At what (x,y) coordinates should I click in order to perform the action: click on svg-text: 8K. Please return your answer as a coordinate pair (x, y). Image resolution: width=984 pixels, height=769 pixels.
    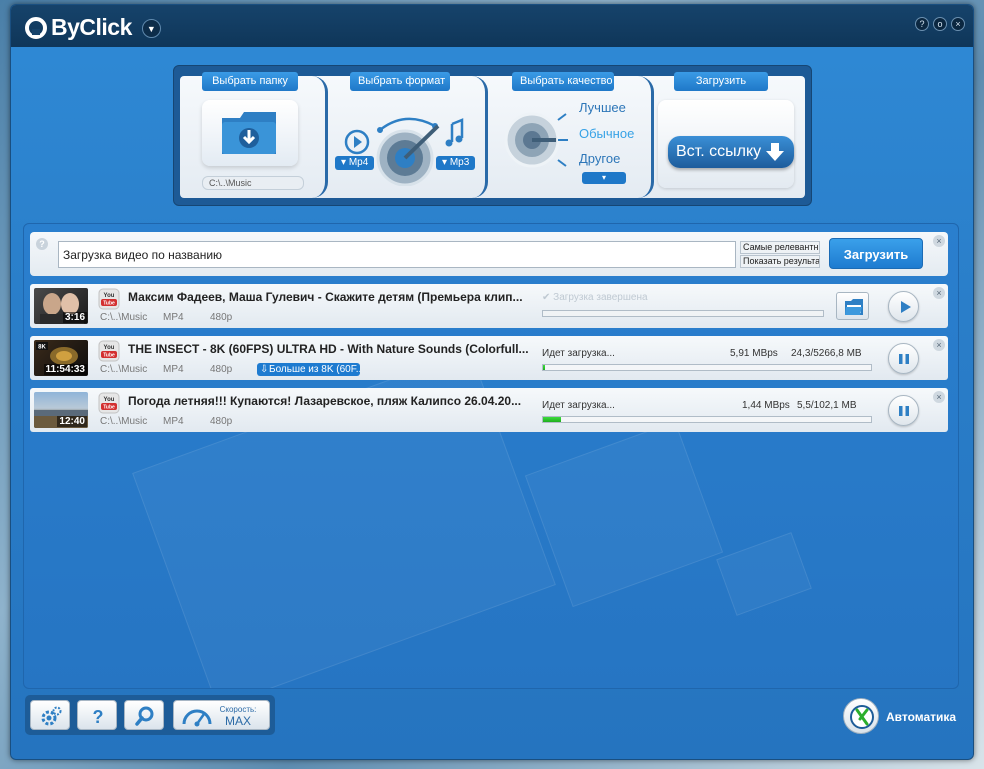
    Looking at the image, I should click on (42, 348).